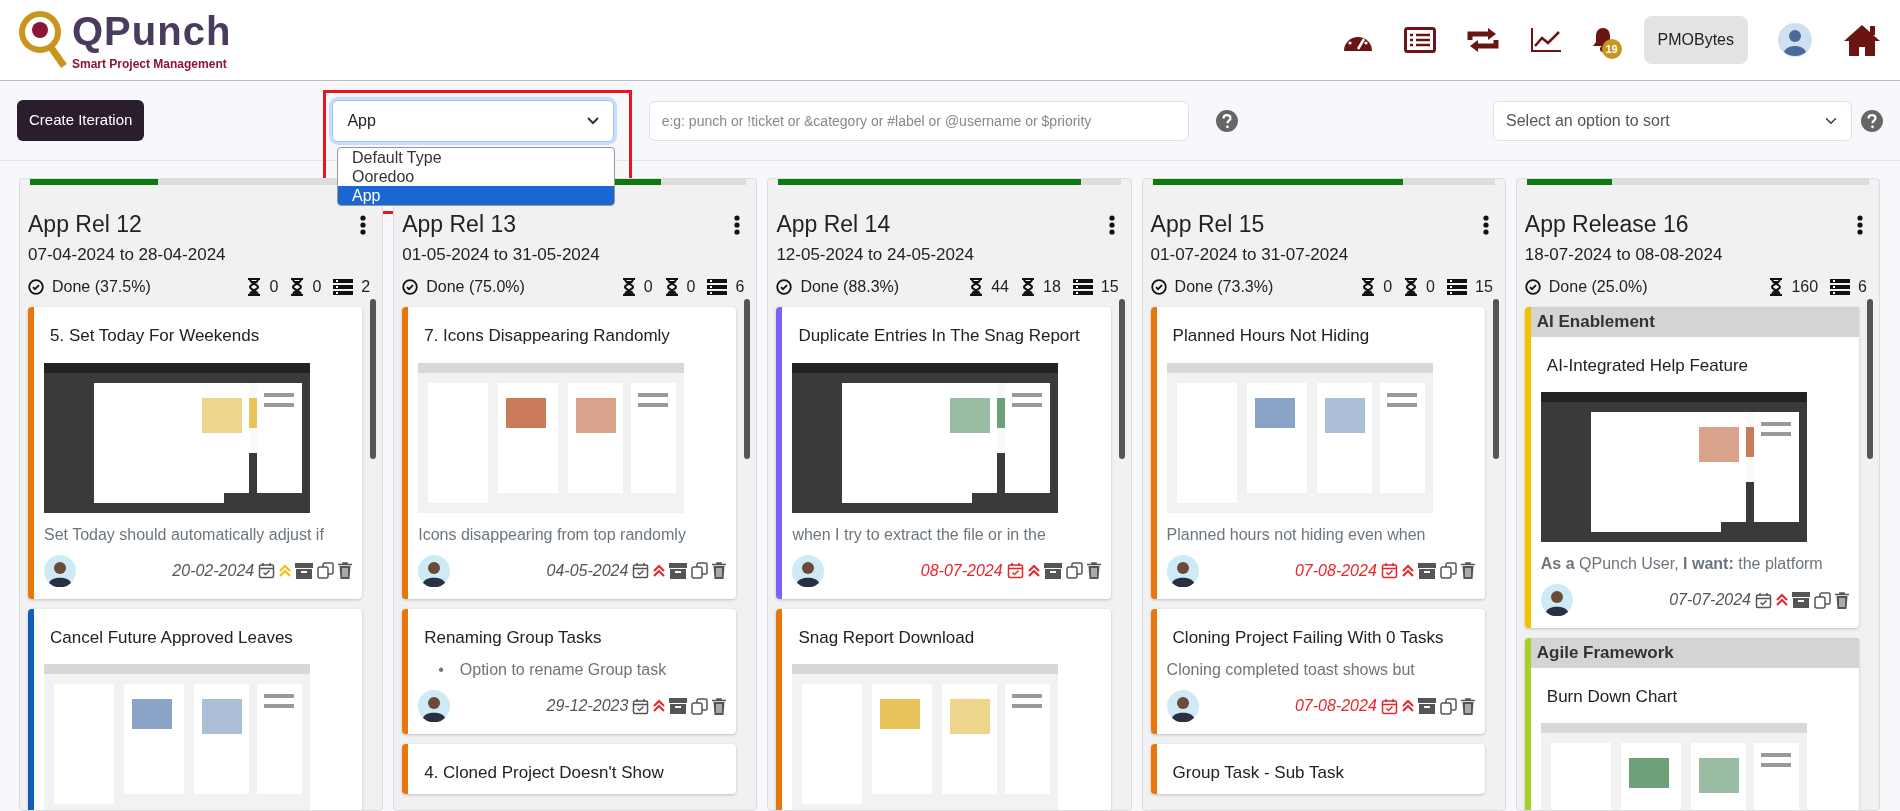 The image size is (1900, 811). I want to click on list-view-icon, so click(1419, 40).